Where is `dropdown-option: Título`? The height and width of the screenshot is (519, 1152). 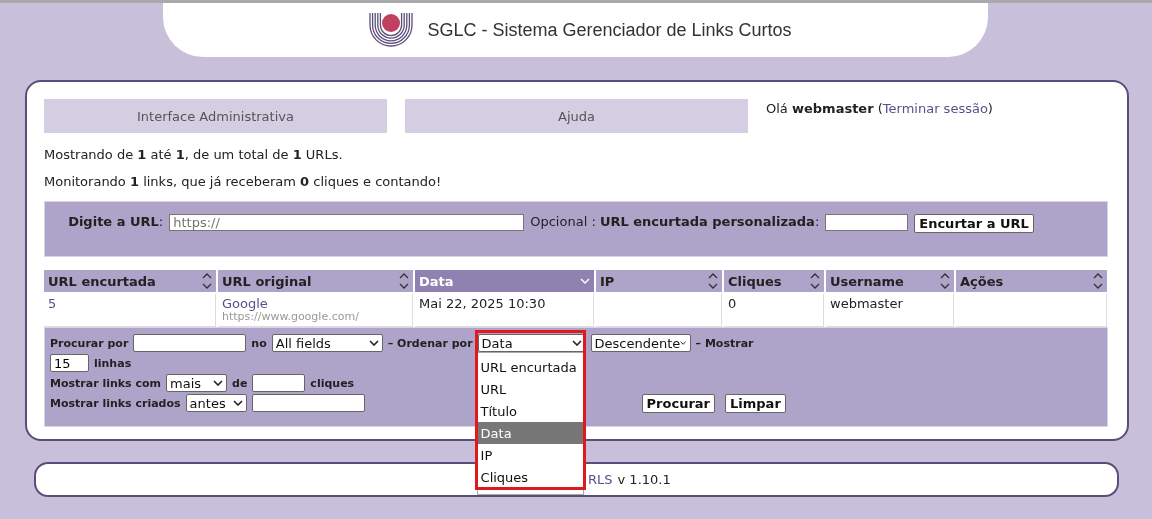
dropdown-option: Título is located at coordinates (530, 411).